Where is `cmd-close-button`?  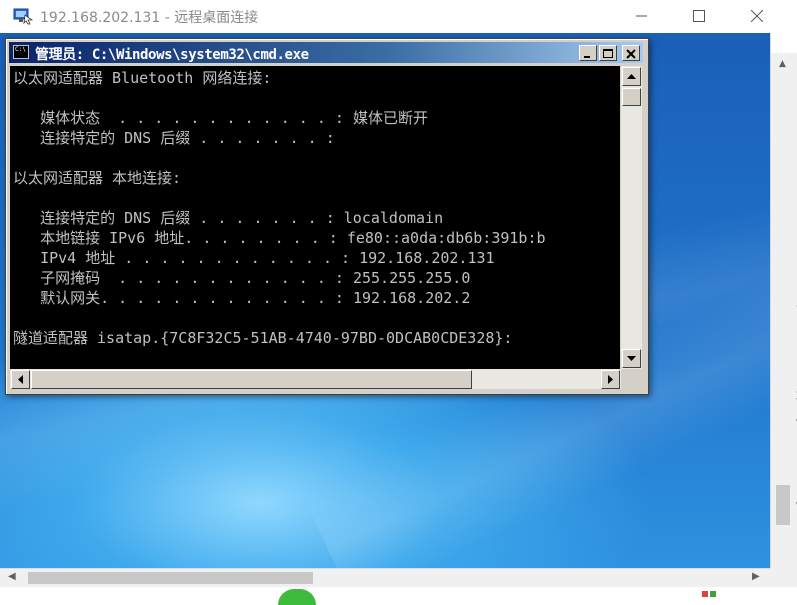
cmd-close-button is located at coordinates (631, 53).